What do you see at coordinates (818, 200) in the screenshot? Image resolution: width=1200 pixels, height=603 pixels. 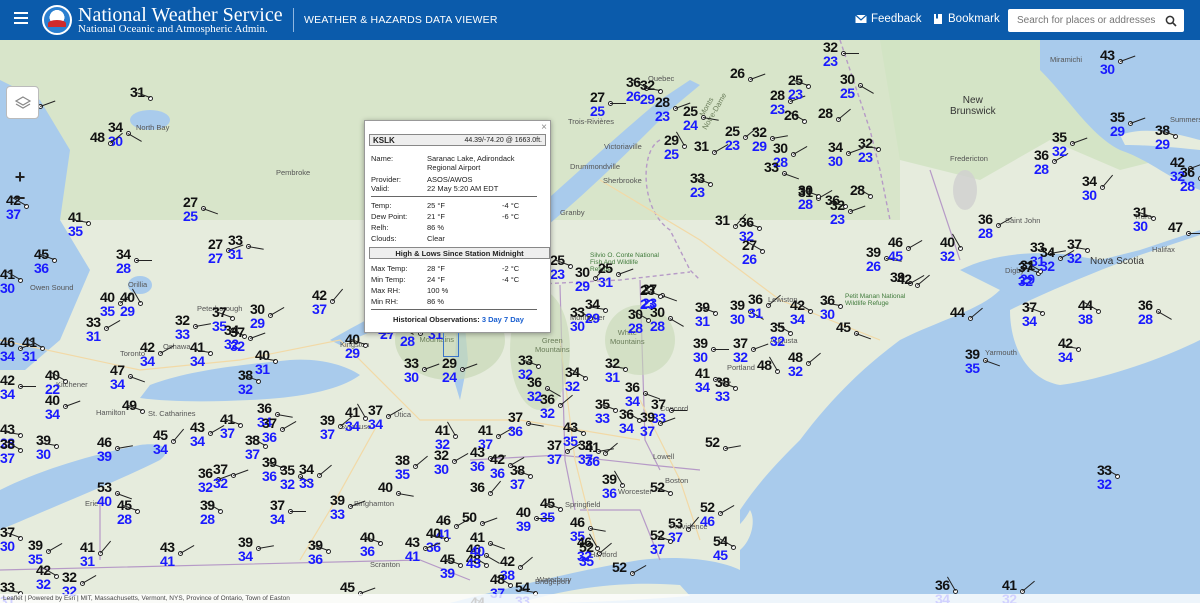 I see `station-plot: 30 28` at bounding box center [818, 200].